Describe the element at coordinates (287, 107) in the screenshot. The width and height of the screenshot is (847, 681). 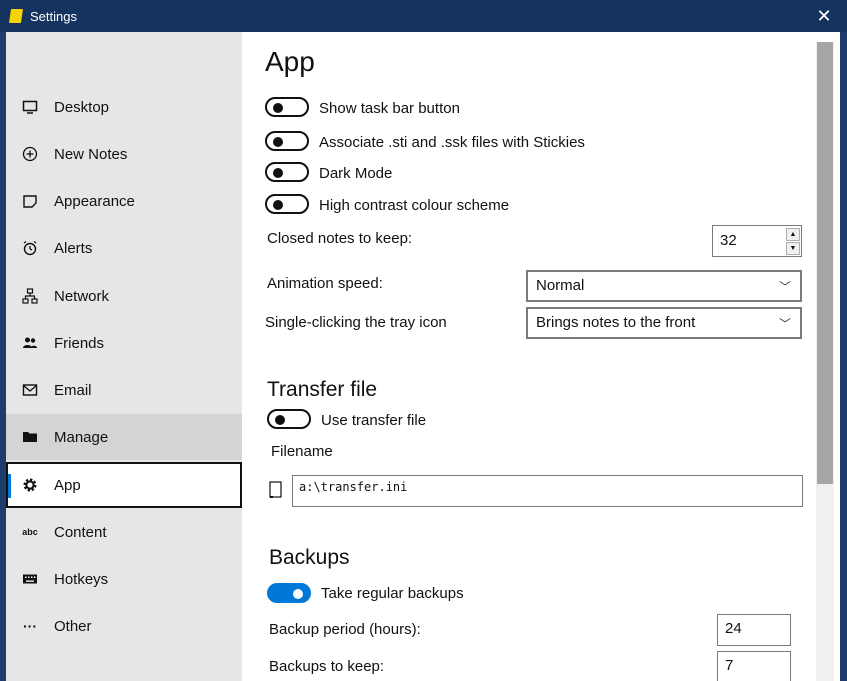
I see `toggle-show-task-bar-button` at that location.